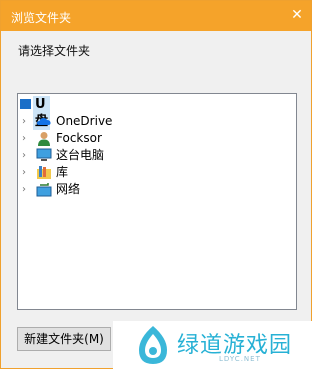 This screenshot has width=320, height=370. I want to click on tree-item-label: 这台电脑, so click(80, 155).